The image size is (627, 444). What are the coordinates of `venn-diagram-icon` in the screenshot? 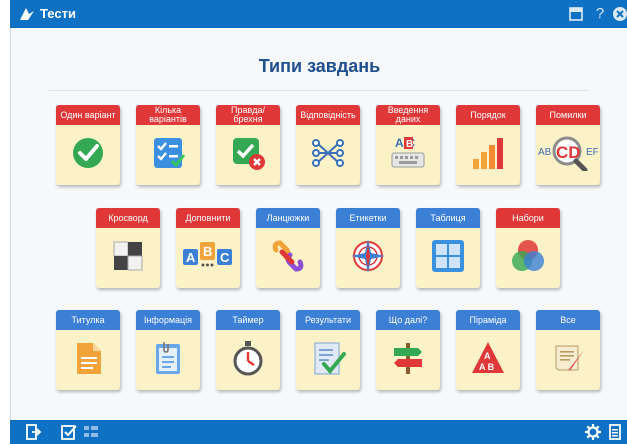 It's located at (528, 256).